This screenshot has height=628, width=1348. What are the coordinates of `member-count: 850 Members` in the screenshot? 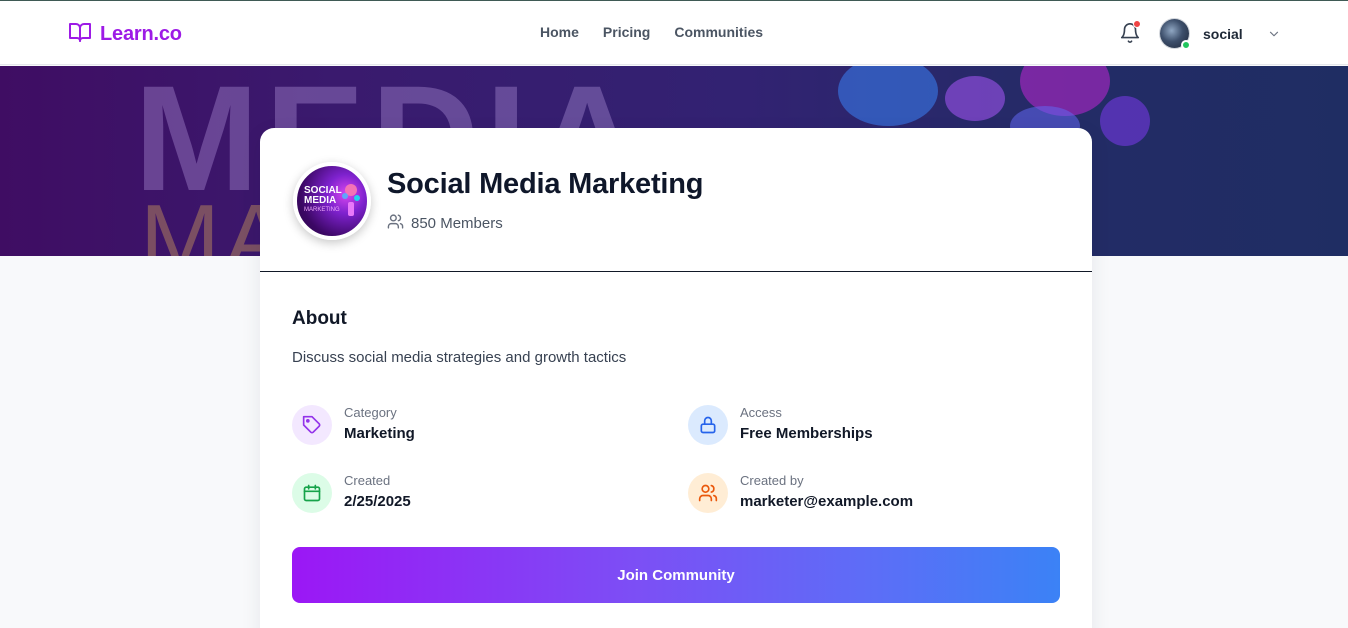 It's located at (445, 223).